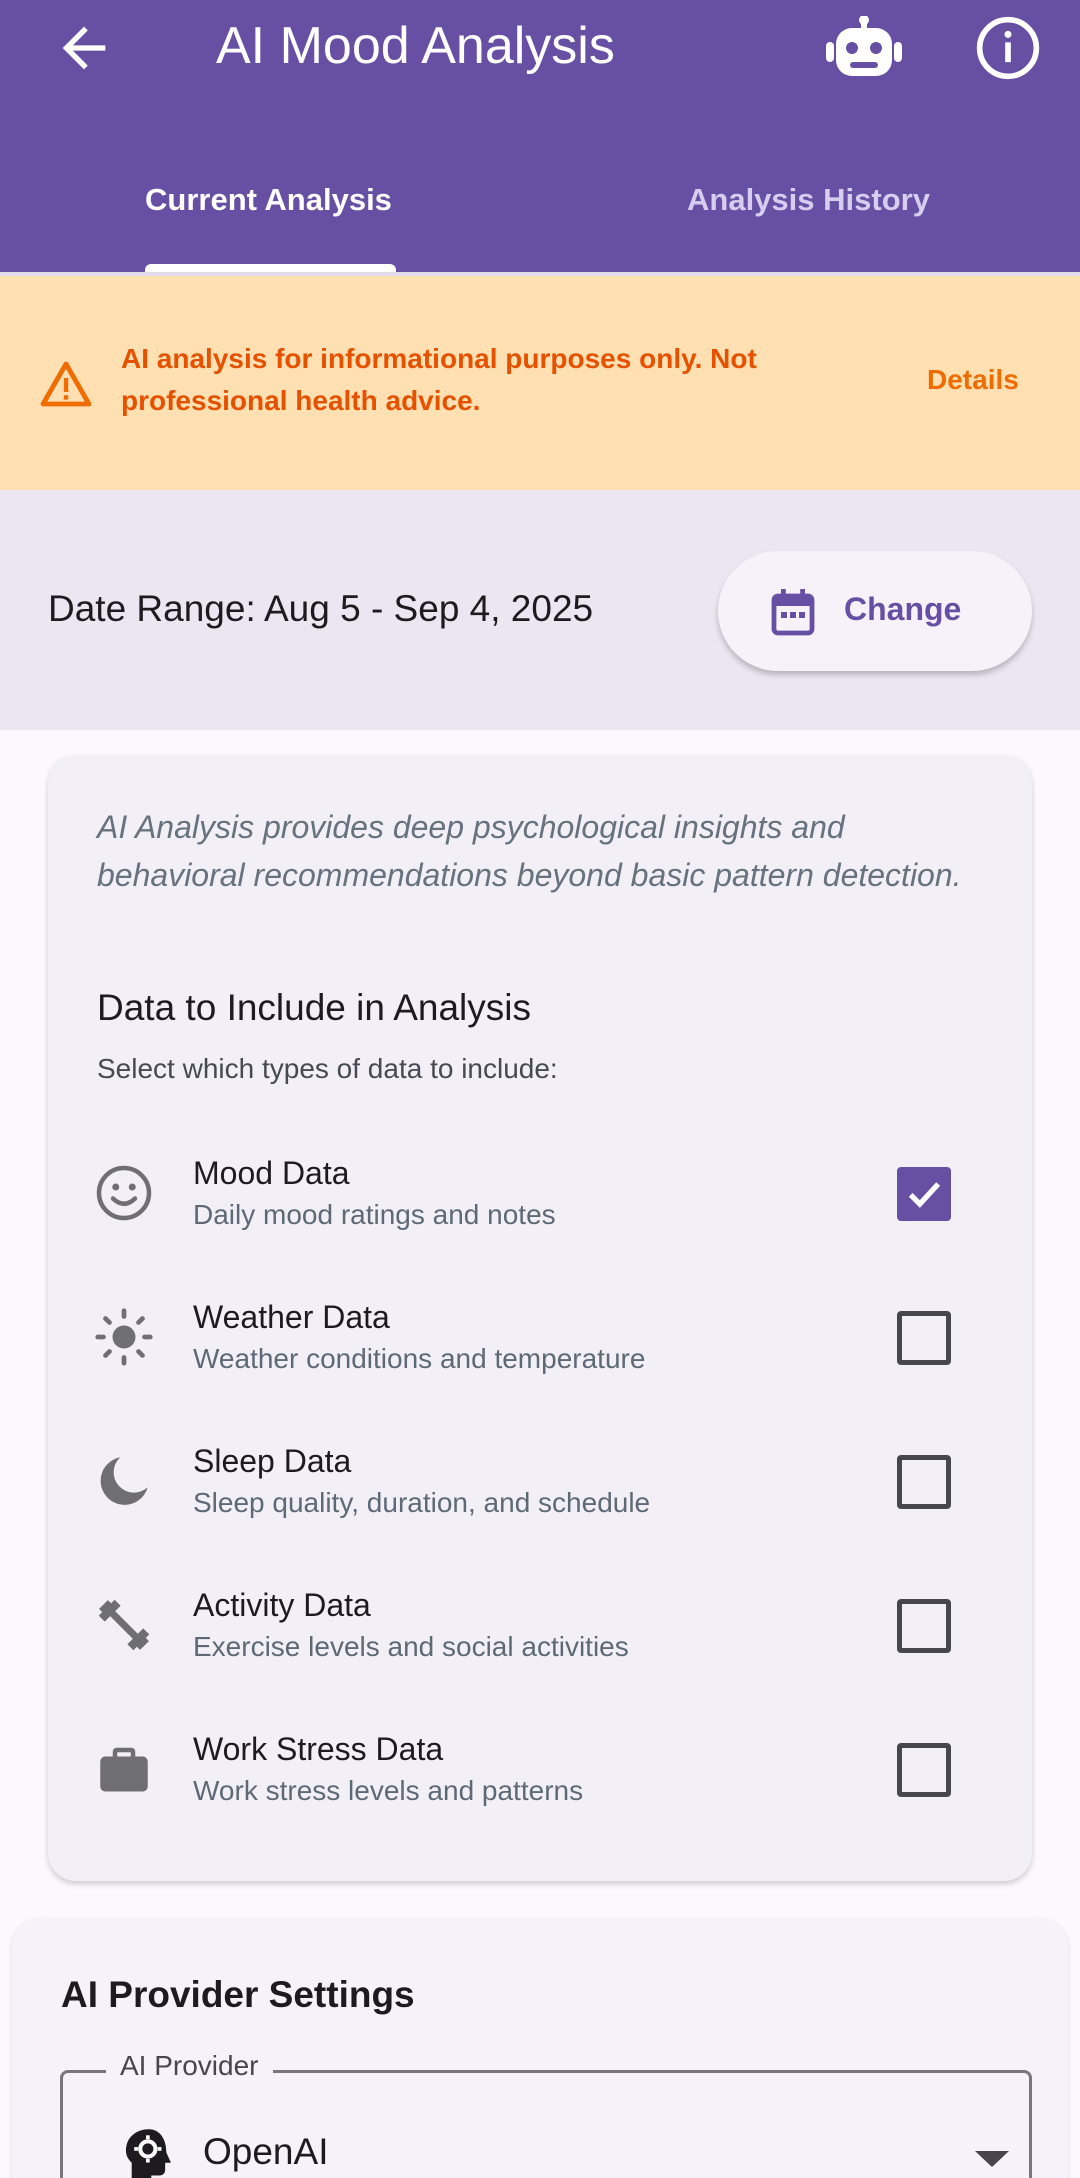  Describe the element at coordinates (291, 1317) in the screenshot. I see `weather-data-label: Weather Data` at that location.